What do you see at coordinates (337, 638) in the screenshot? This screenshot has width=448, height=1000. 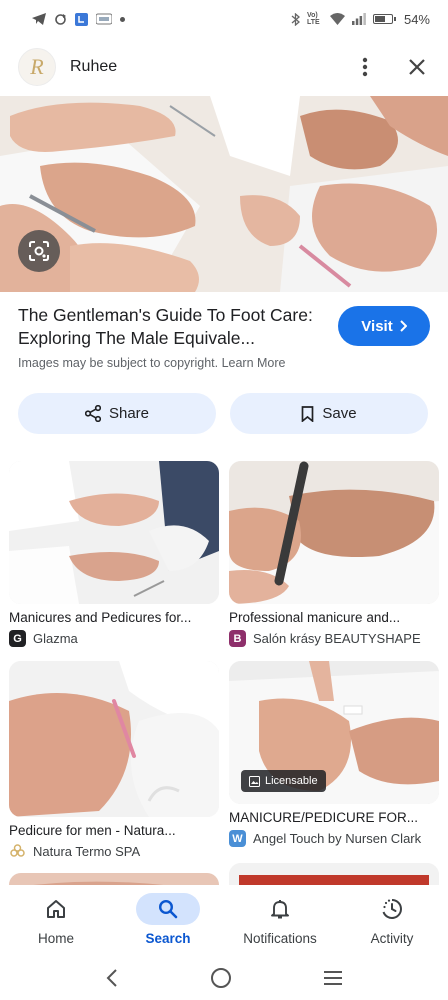 I see `source-name: Salón krásy BEAUTYSHAPE` at bounding box center [337, 638].